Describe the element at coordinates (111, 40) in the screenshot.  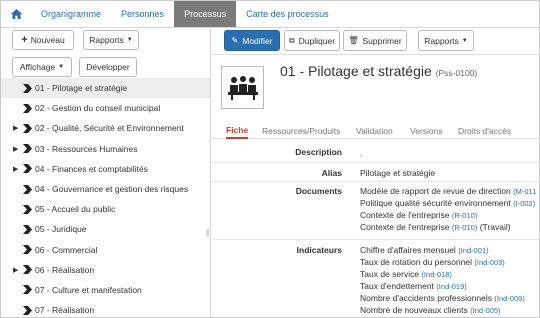
I see `reports-dropdown-button: Rapports ▼` at that location.